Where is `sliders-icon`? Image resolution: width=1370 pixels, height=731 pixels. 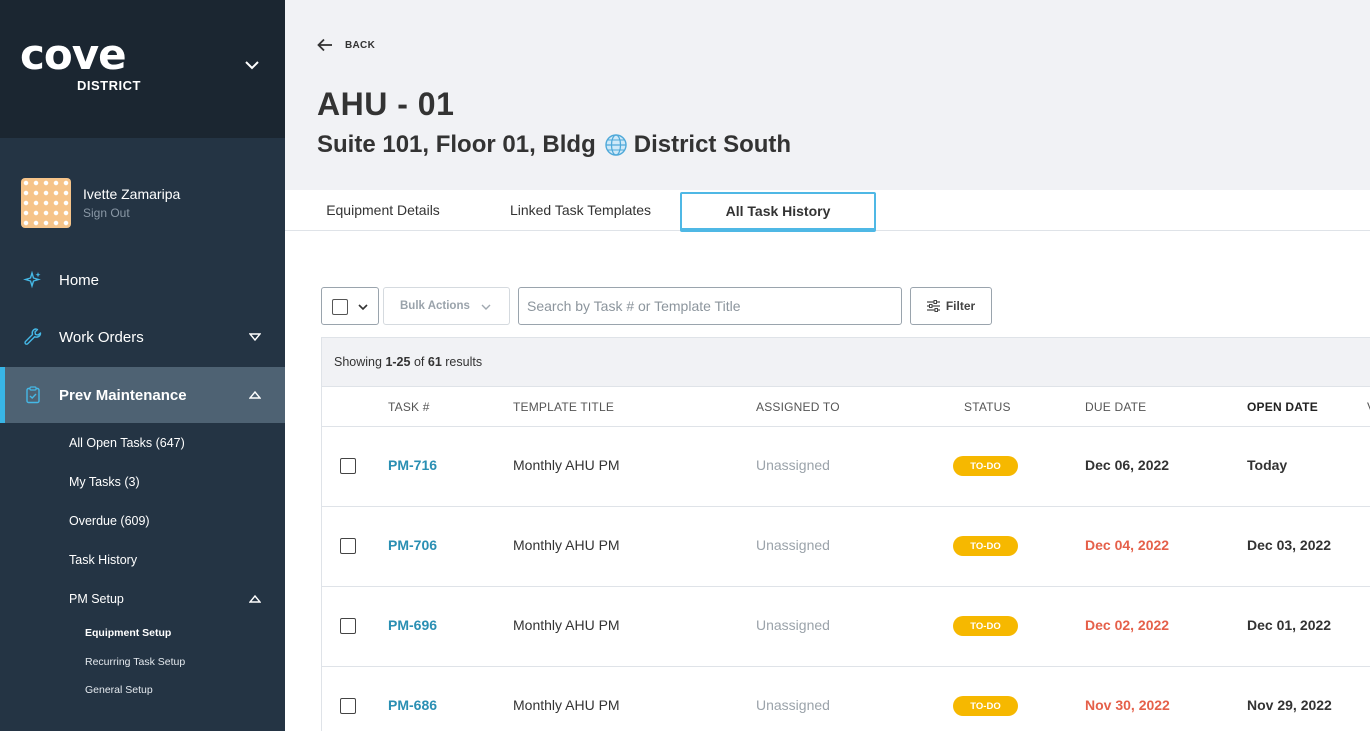
sliders-icon is located at coordinates (933, 306).